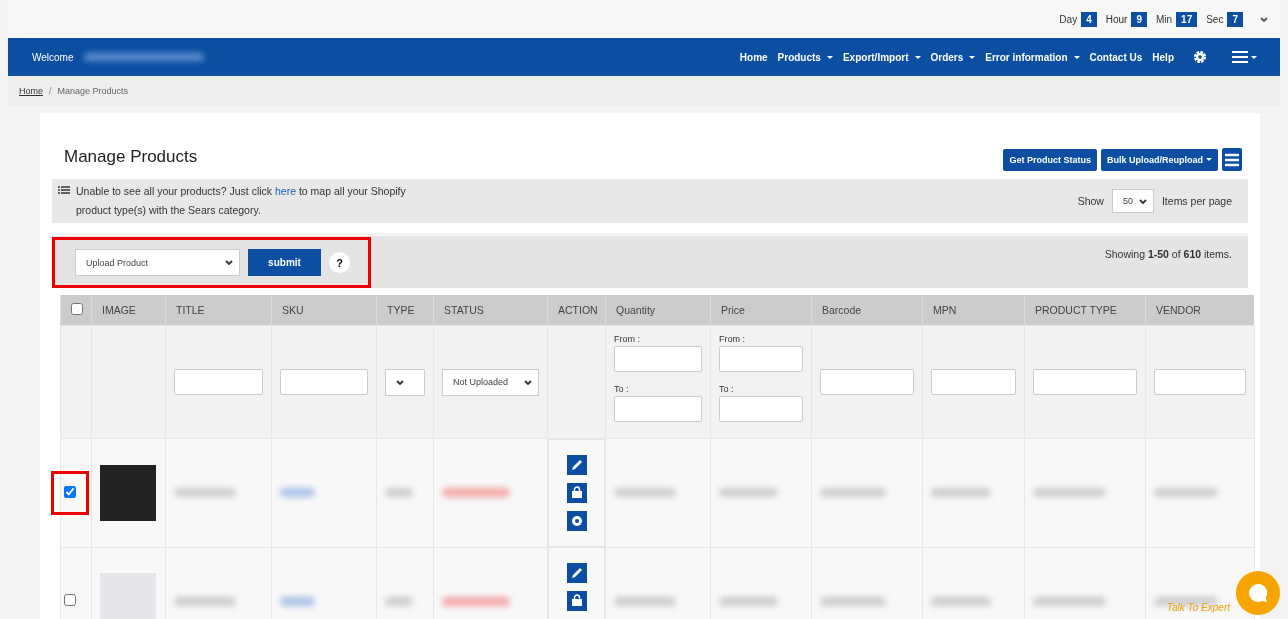  Describe the element at coordinates (973, 310) in the screenshot. I see `column-header: MPN` at that location.